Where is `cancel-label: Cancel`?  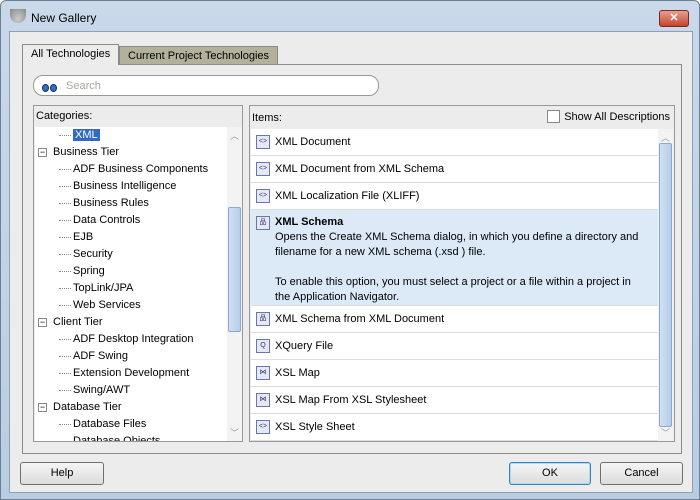 cancel-label: Cancel is located at coordinates (641, 473).